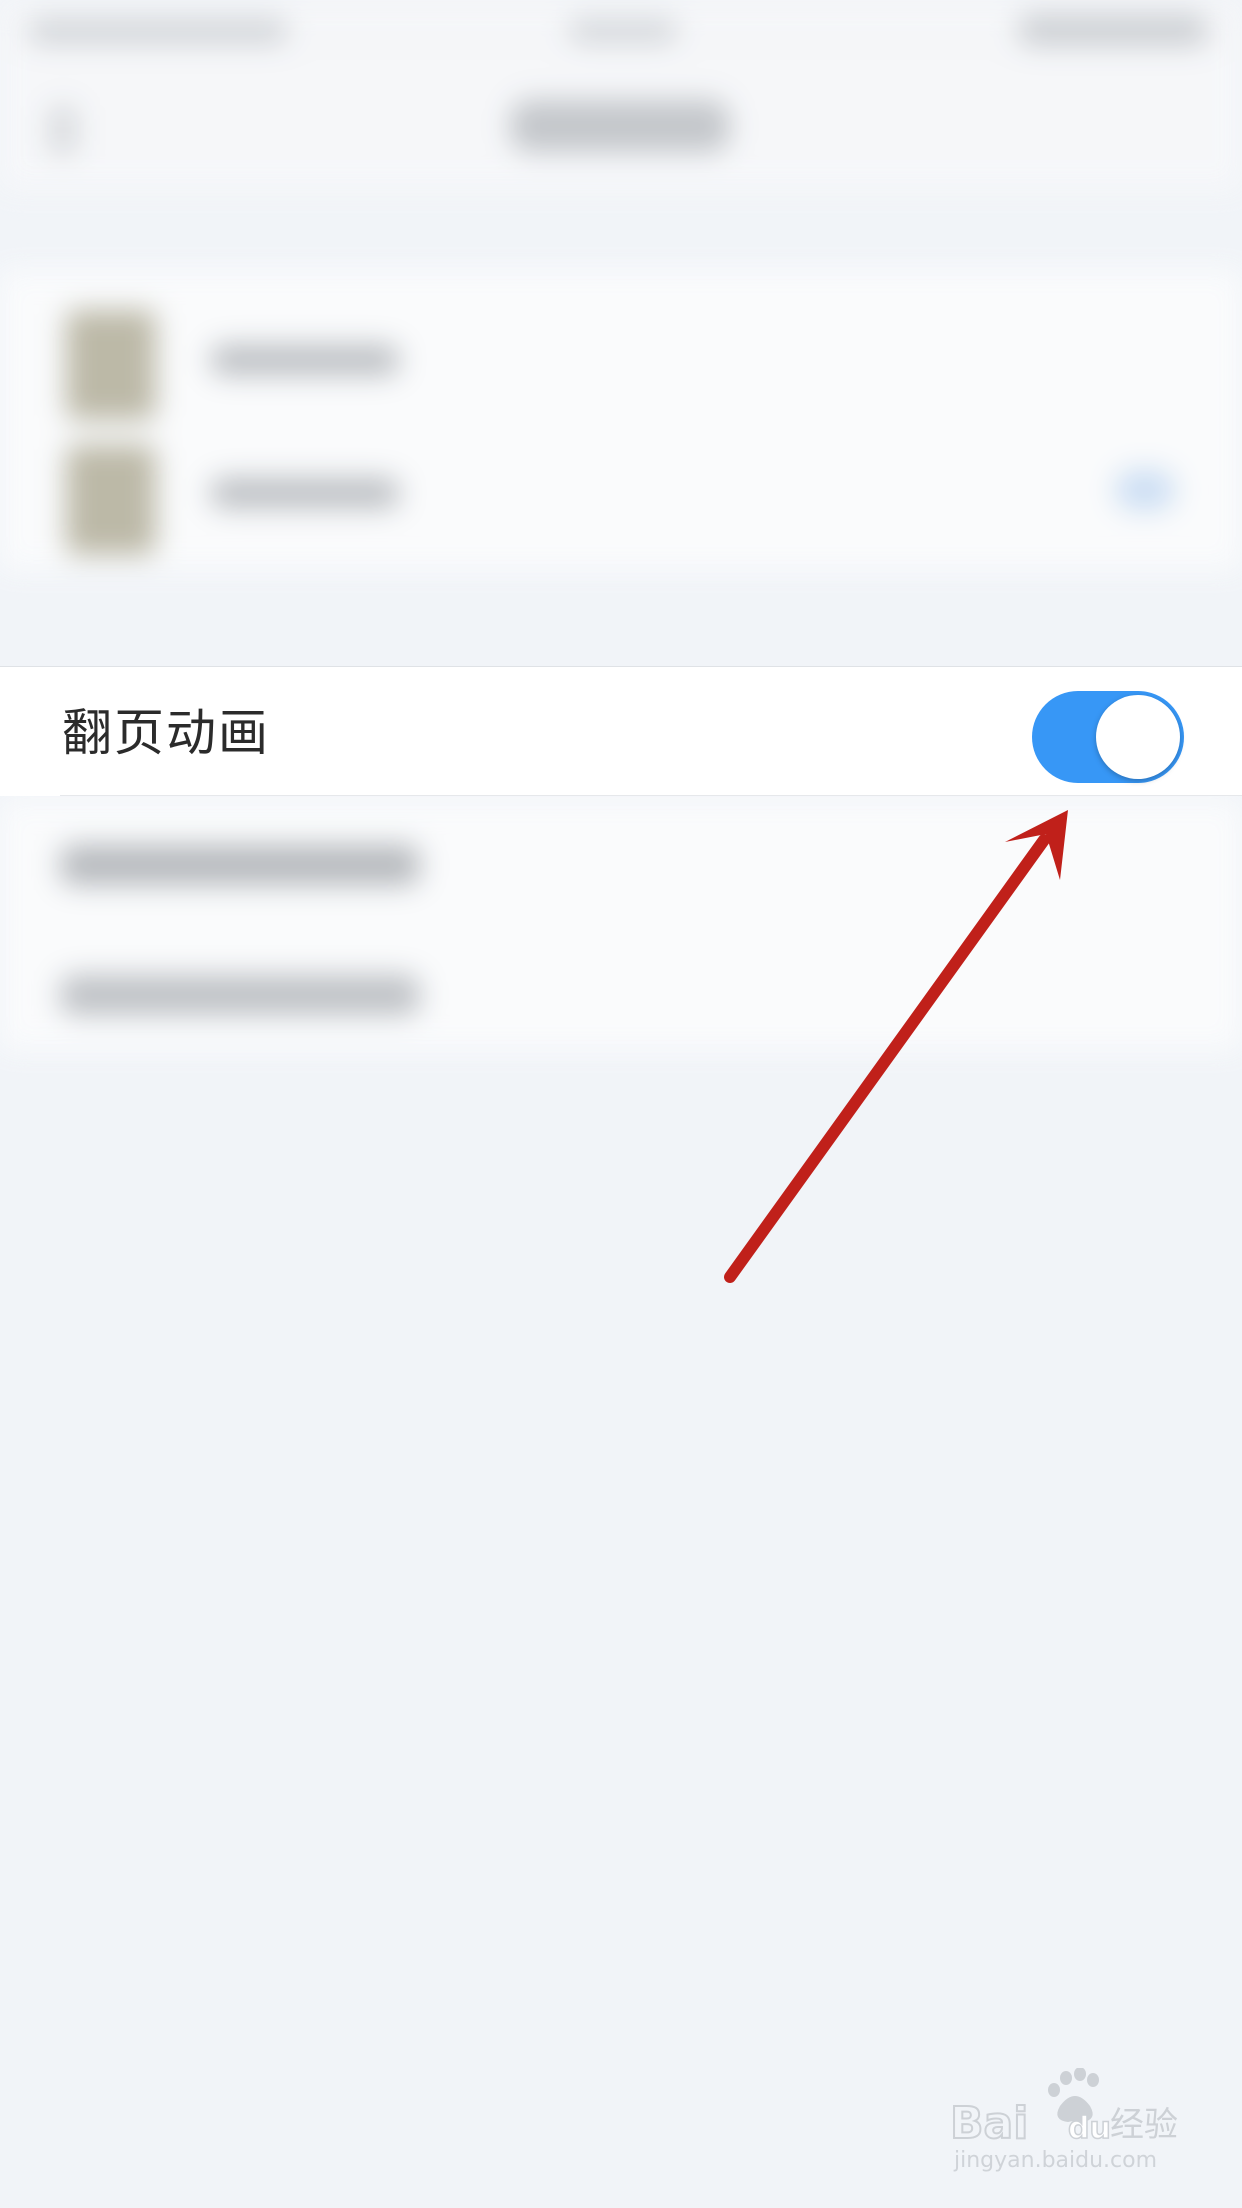 Image resolution: width=1242 pixels, height=2208 pixels. I want to click on setting-row-page-flip-animation: 翻页动画, so click(621, 731).